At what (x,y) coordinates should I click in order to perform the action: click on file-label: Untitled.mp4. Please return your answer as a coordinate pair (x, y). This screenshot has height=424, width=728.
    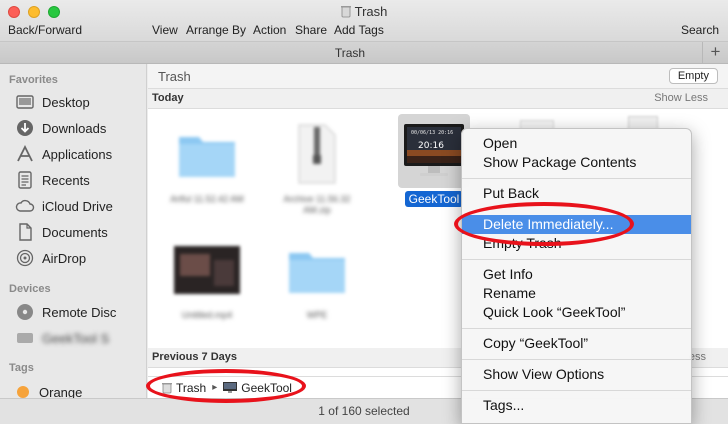
    Looking at the image, I should click on (207, 315).